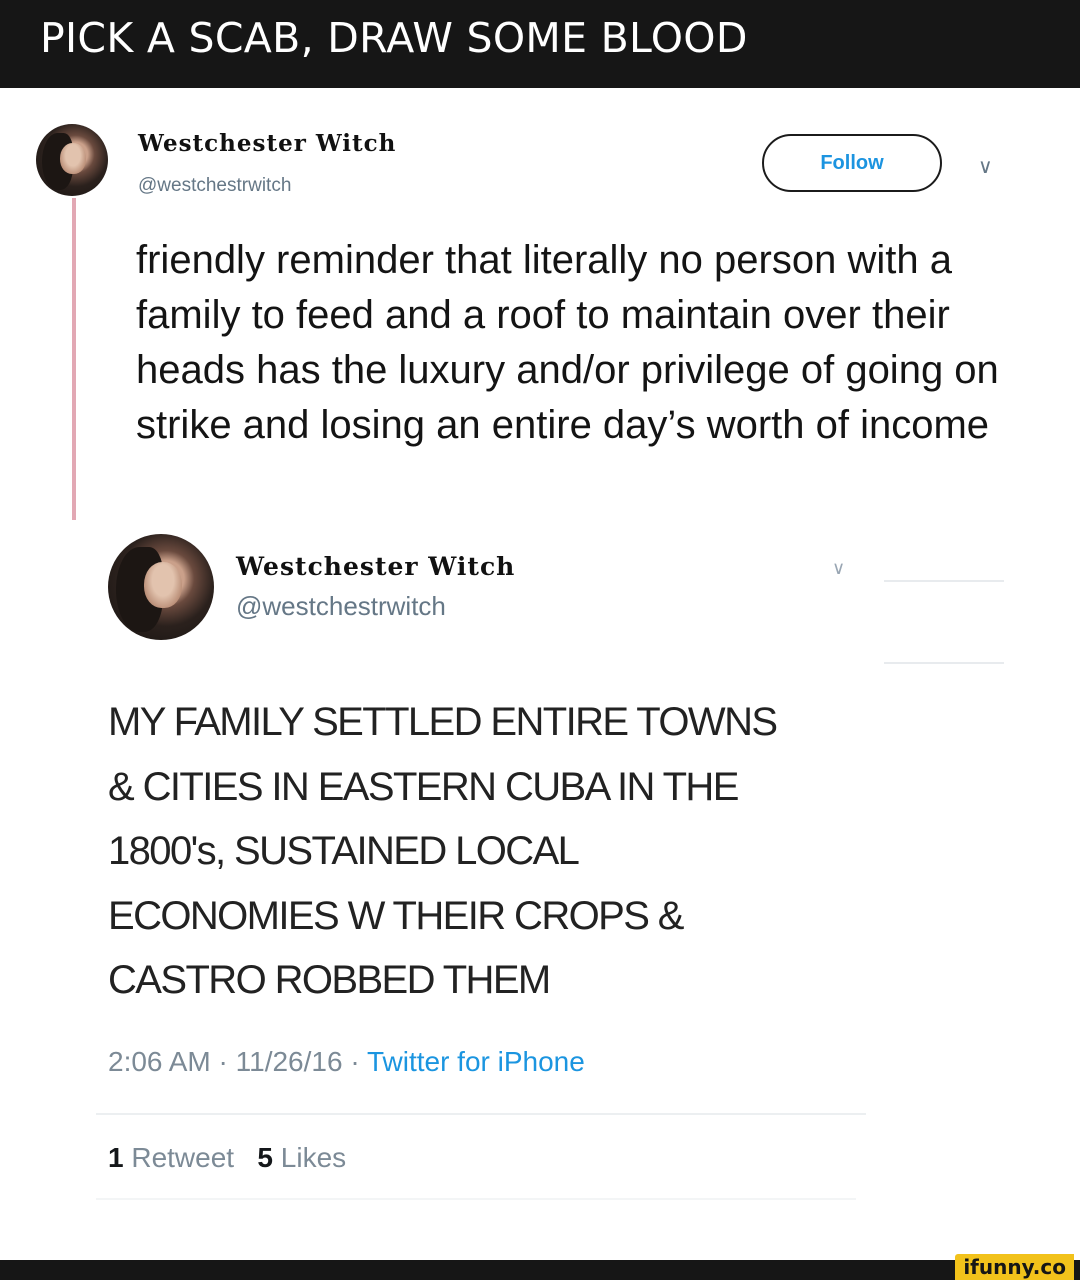 This screenshot has height=1280, width=1080. Describe the element at coordinates (344, 851) in the screenshot. I see `tweet-text-line: 1800's, SUSTAINED LOCAL` at that location.